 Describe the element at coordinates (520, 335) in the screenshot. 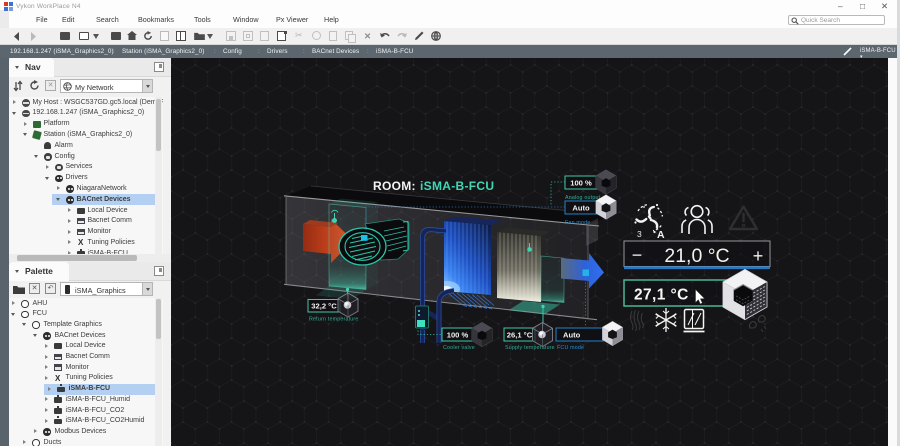

I see `svg-text: 26,1 °C` at that location.